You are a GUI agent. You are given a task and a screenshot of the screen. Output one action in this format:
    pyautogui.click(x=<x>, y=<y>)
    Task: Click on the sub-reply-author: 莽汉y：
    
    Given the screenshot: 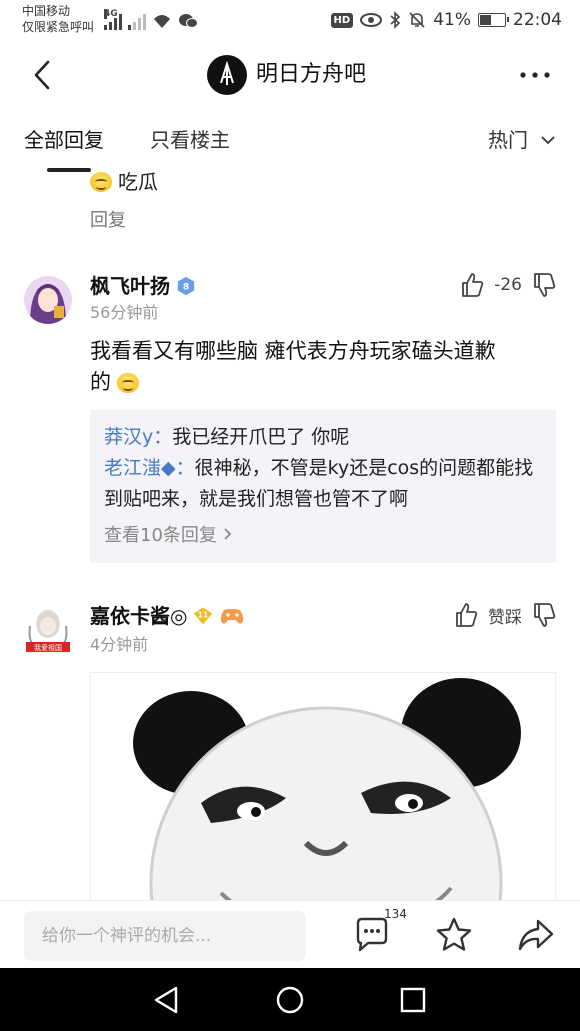 What is the action you would take?
    pyautogui.click(x=138, y=437)
    